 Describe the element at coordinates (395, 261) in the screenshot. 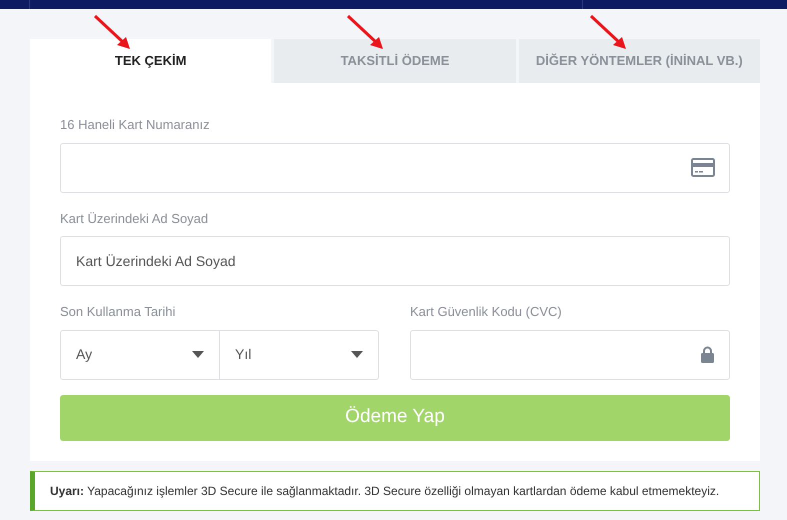

I see `card-name-field: Kart Üzerindeki Ad Soyad` at that location.